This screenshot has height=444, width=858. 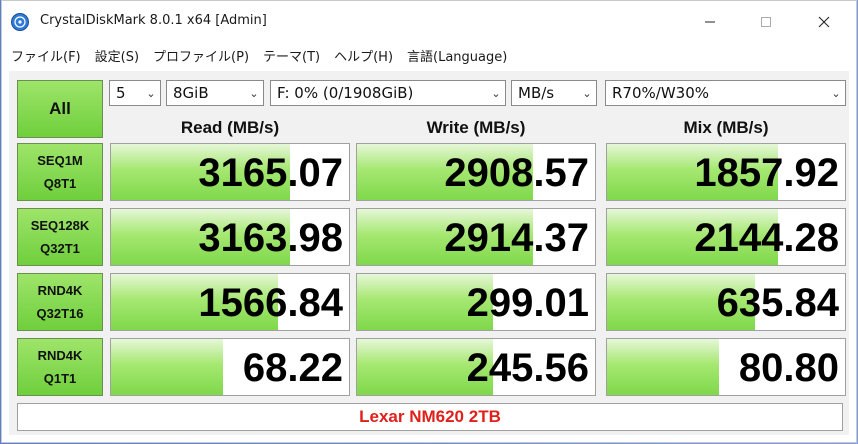 I want to click on result-cell: 68.22, so click(x=230, y=367).